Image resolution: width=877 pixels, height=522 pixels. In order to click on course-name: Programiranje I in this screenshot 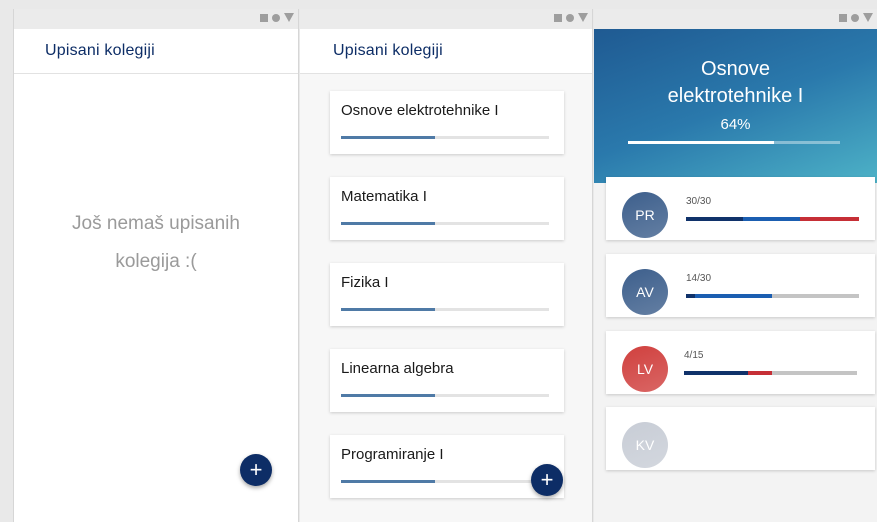, I will do `click(392, 454)`.